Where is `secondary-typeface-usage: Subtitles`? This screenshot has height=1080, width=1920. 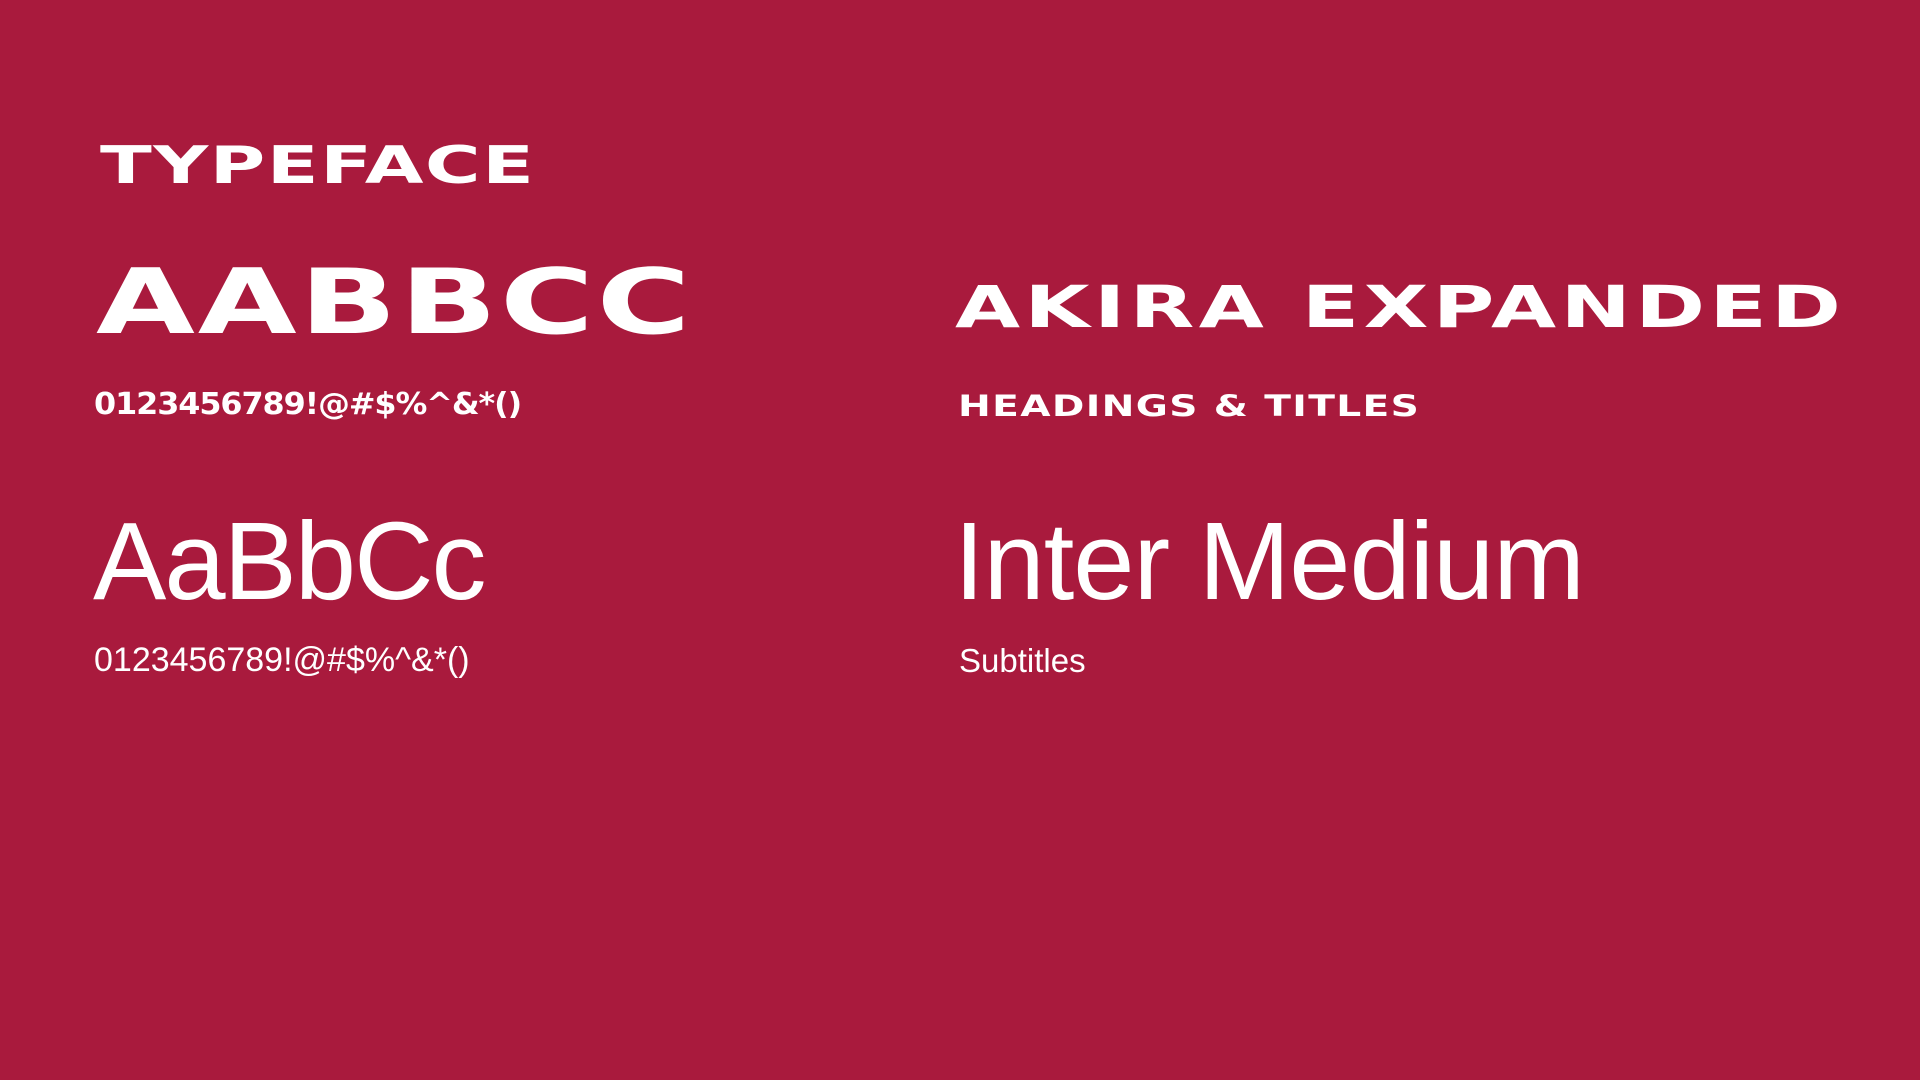 secondary-typeface-usage: Subtitles is located at coordinates (1022, 660).